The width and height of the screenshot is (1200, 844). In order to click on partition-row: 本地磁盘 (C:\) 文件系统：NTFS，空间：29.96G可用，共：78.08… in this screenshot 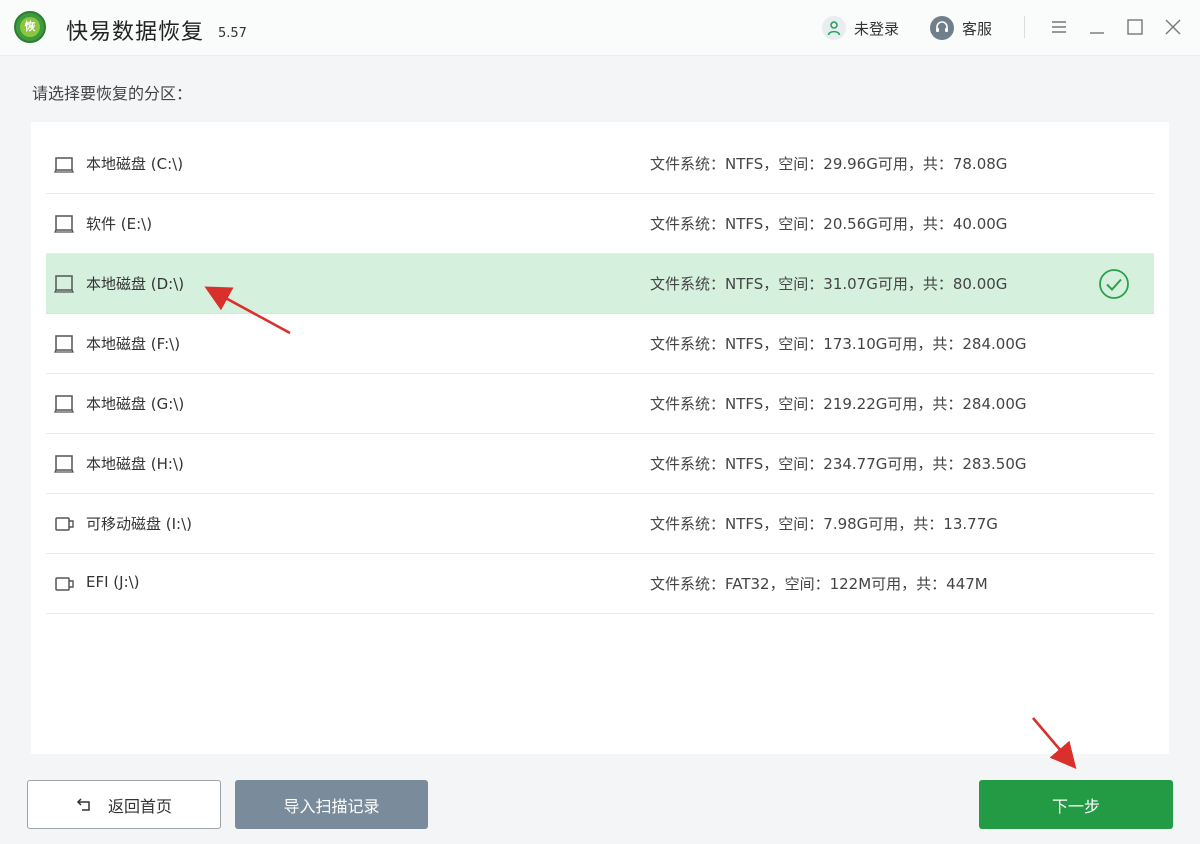, I will do `click(600, 164)`.